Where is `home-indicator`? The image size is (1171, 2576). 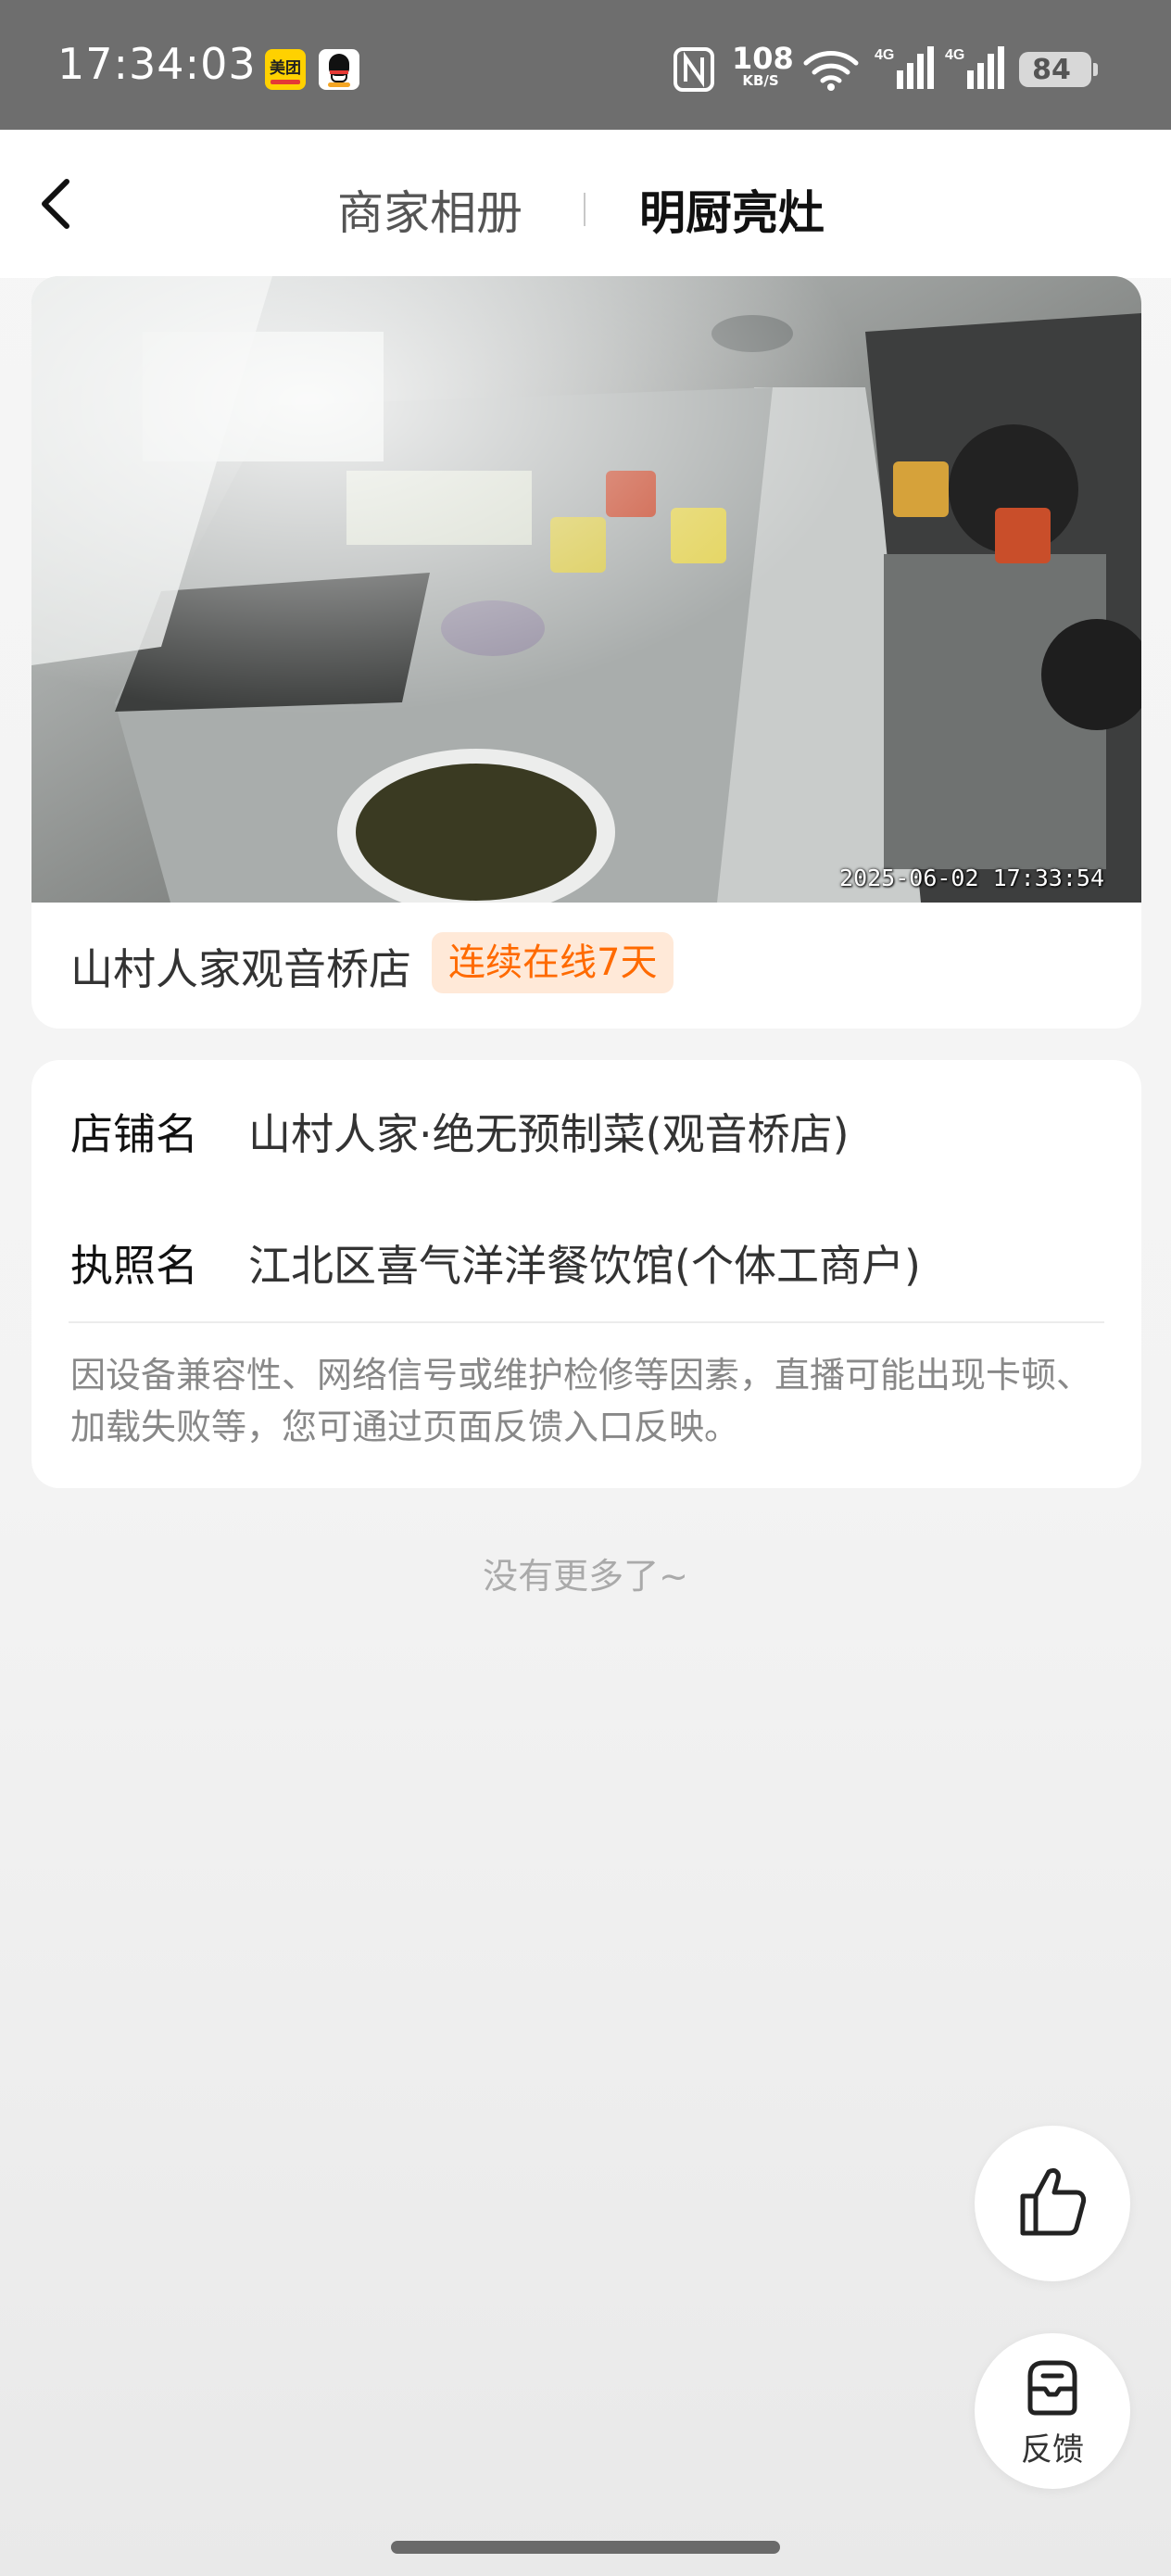 home-indicator is located at coordinates (585, 2548).